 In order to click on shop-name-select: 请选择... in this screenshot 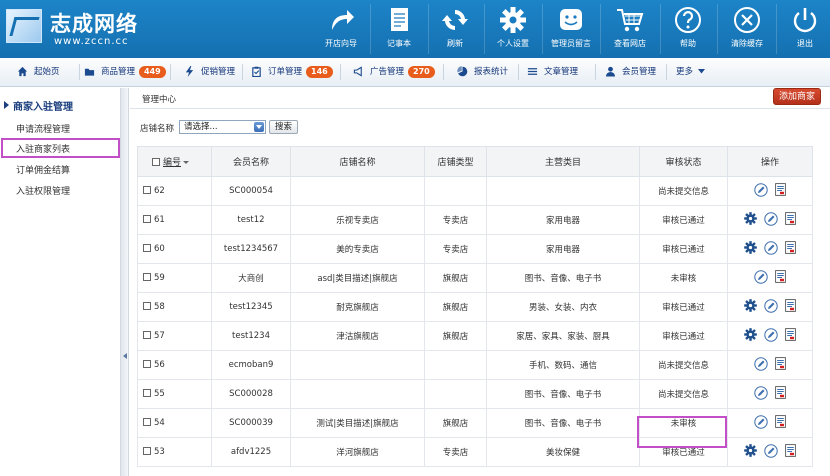, I will do `click(222, 127)`.